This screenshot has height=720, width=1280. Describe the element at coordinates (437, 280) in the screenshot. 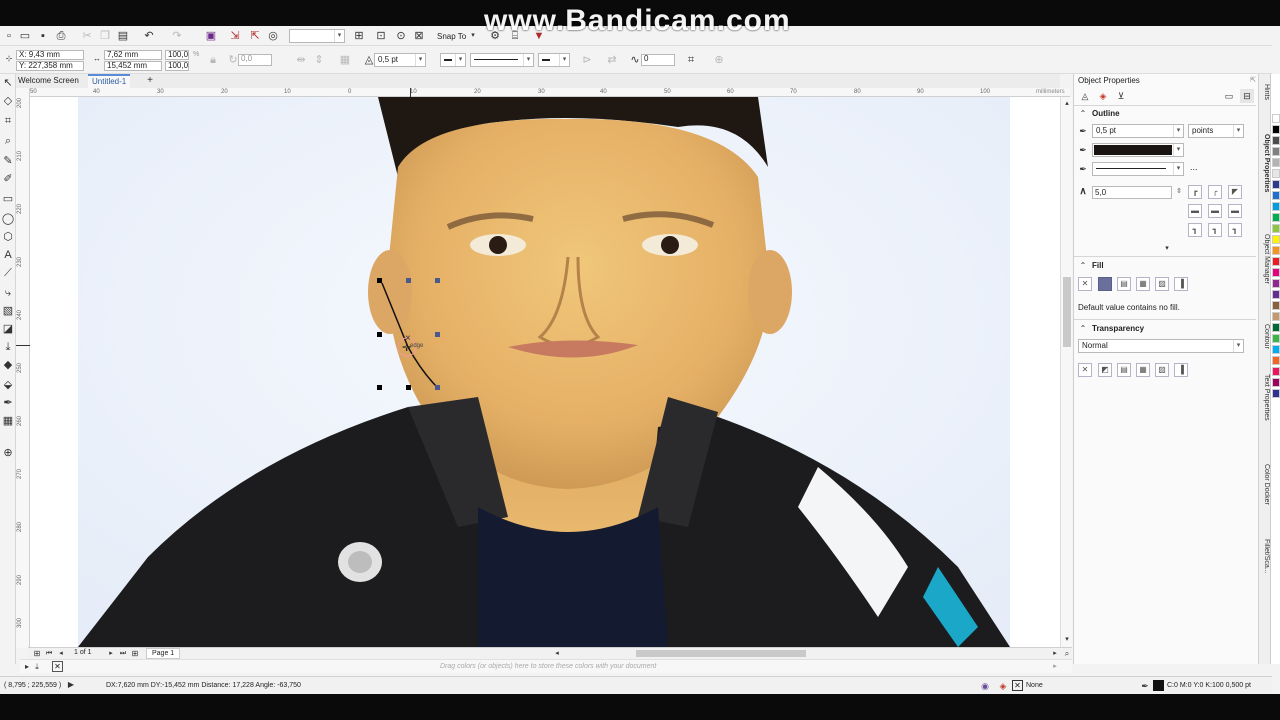

I see `selection-handle-top-right` at that location.